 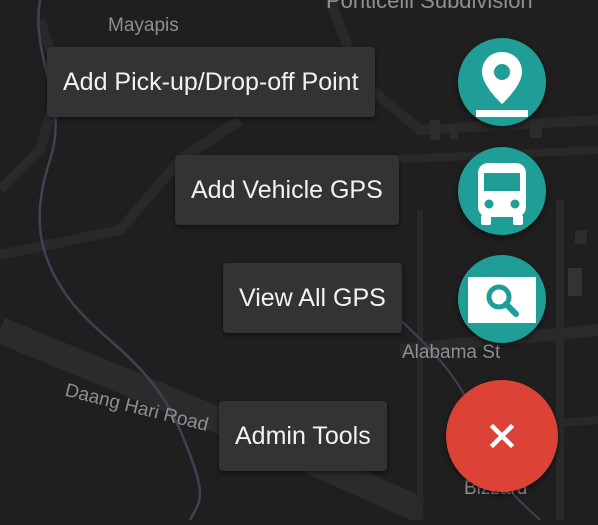 I want to click on add-pickup-dropoff-text: Add Pick-up/Drop-off Point, so click(x=211, y=81).